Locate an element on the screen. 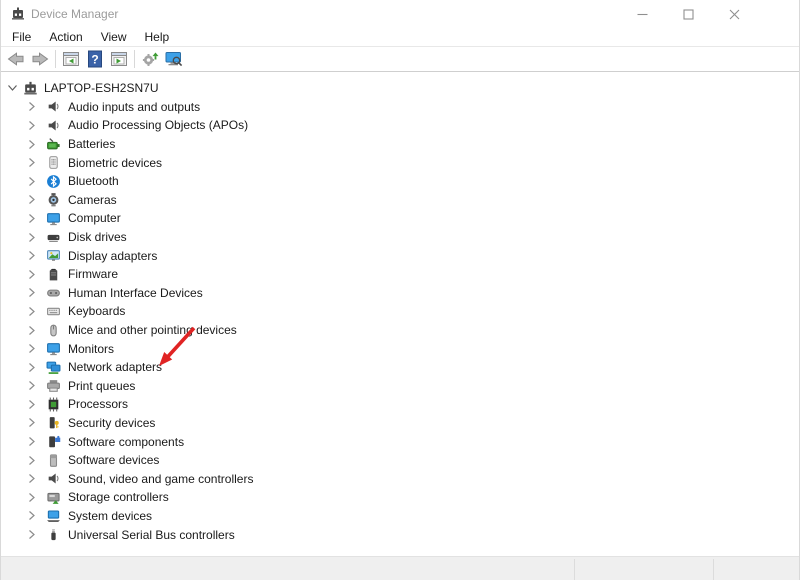  title-bar: Device Manager is located at coordinates (400, 14).